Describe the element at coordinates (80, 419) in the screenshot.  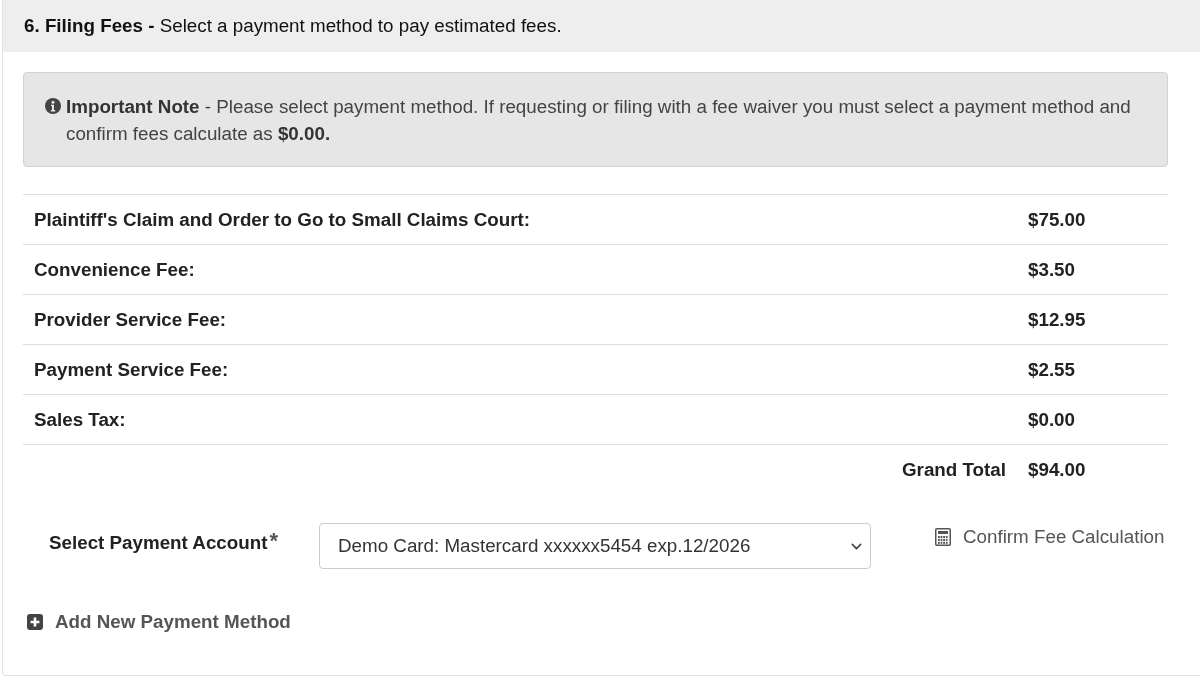
I see `fee-label: Sales Tax:` at that location.